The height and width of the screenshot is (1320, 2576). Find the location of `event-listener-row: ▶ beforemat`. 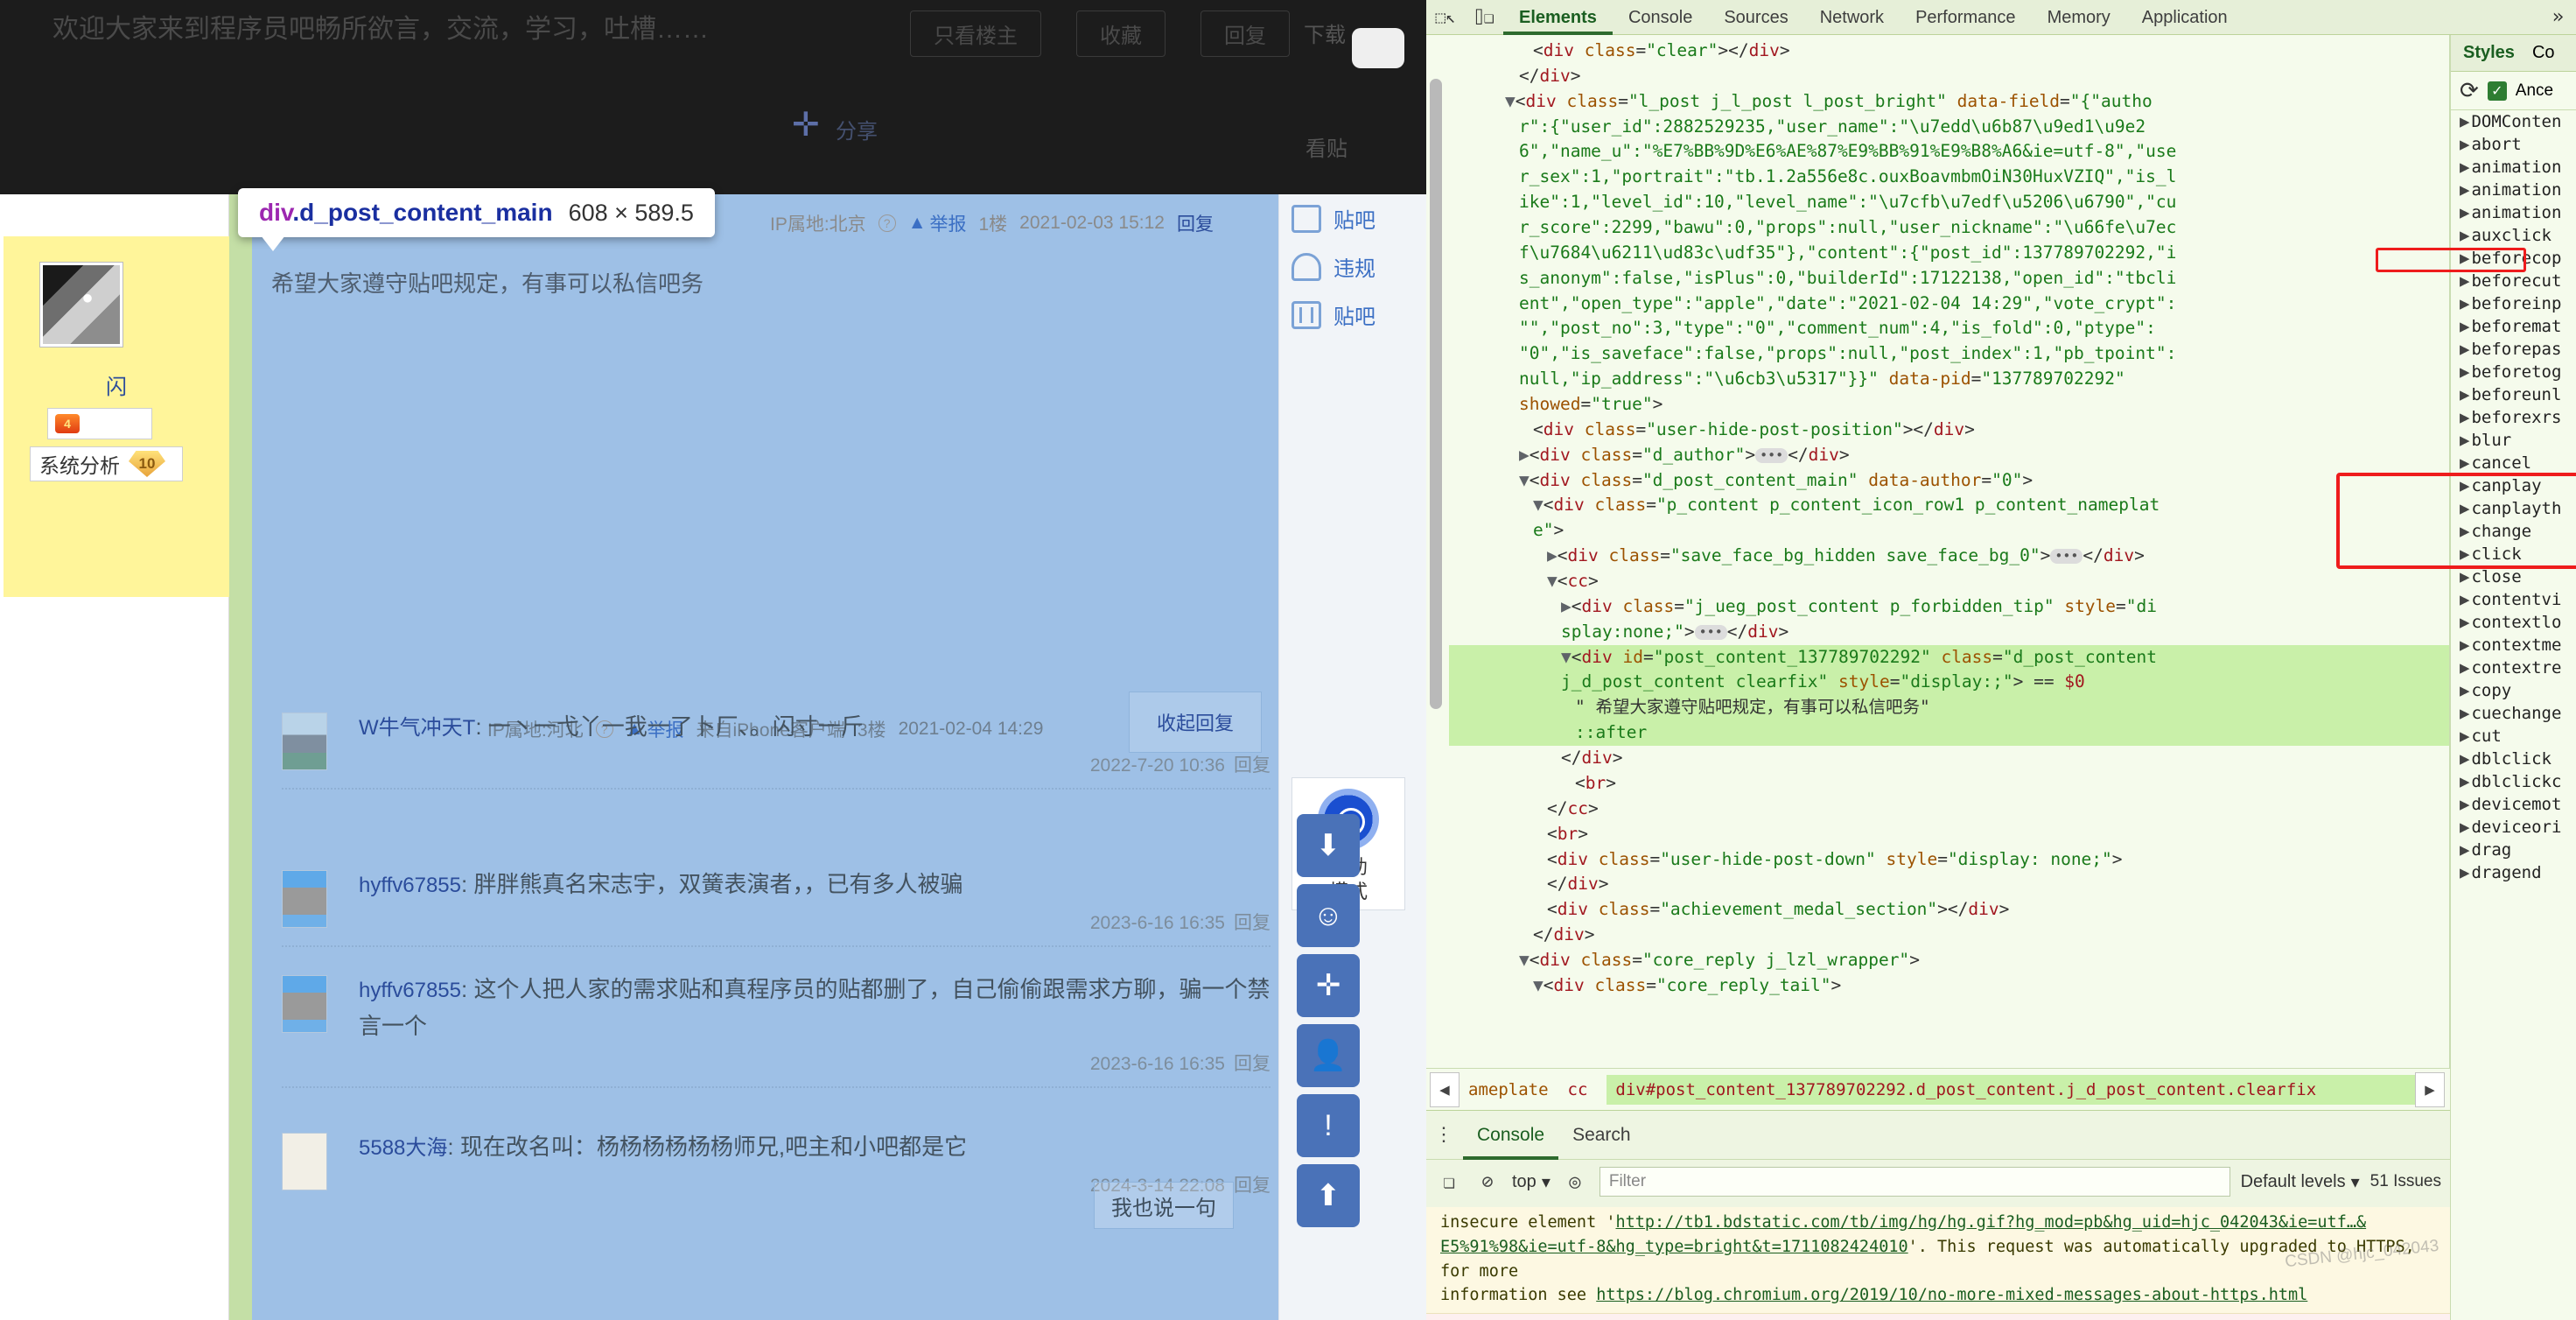

event-listener-row: ▶ beforemat is located at coordinates (2513, 326).